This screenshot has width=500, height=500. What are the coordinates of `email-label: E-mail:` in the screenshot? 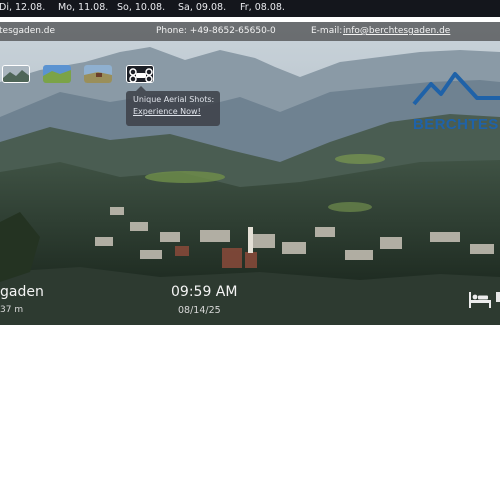 It's located at (327, 31).